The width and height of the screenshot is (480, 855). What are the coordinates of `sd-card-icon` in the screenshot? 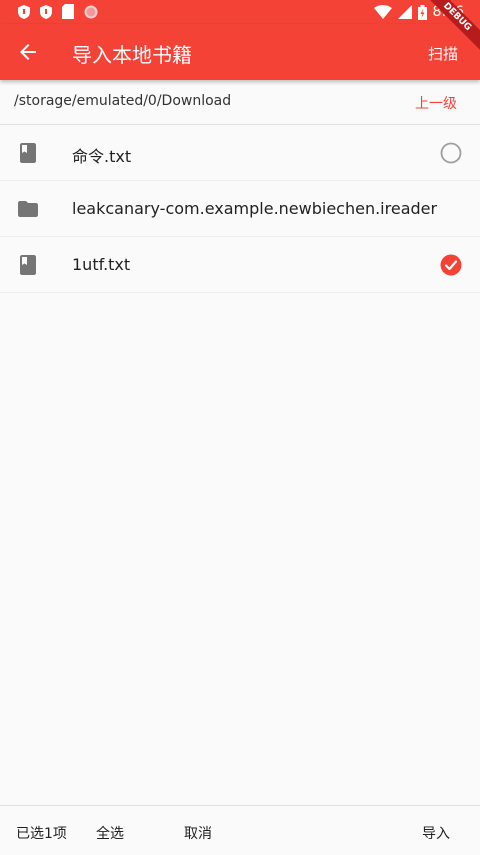 It's located at (68, 11).